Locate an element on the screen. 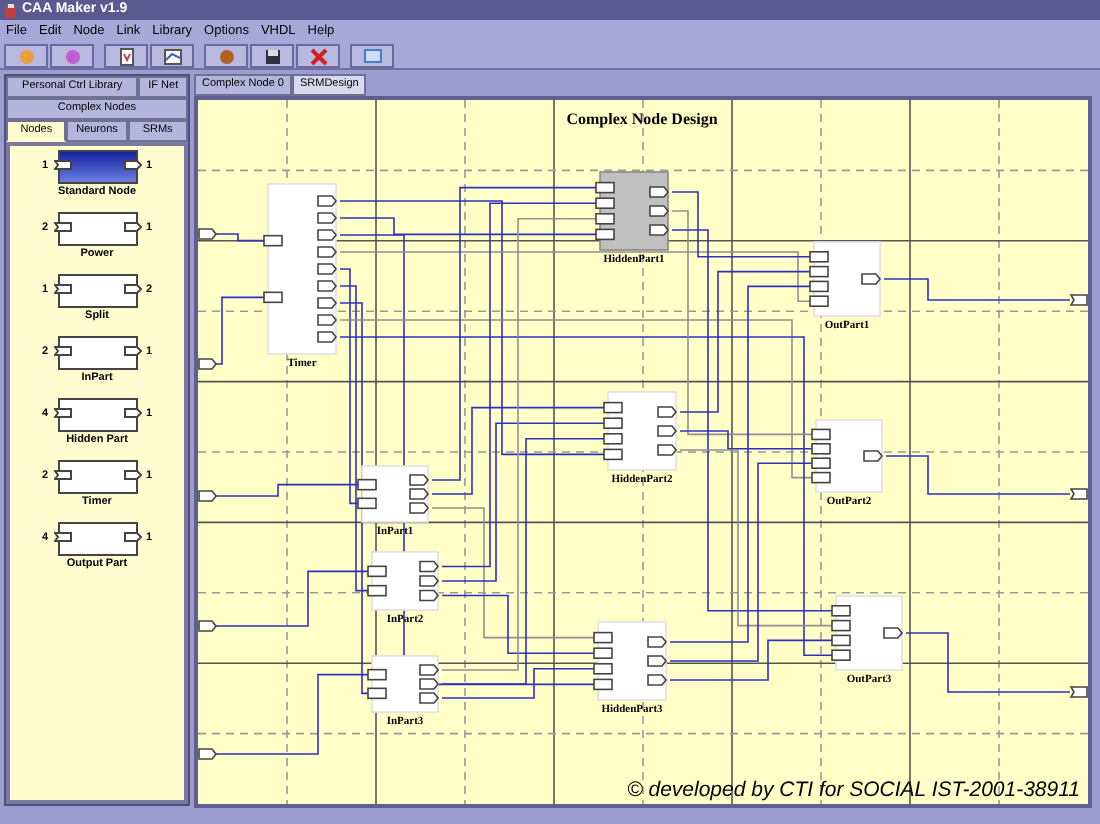 Image resolution: width=1100 pixels, height=824 pixels. chart-icon is located at coordinates (172, 56).